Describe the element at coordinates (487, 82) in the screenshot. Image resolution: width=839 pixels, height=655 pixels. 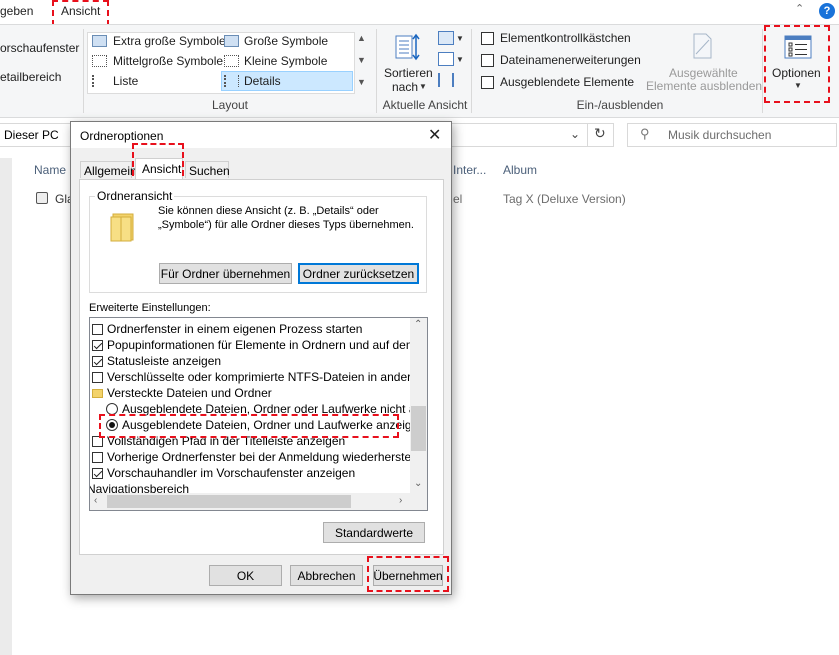
I see `hidden-items-checkbox` at that location.